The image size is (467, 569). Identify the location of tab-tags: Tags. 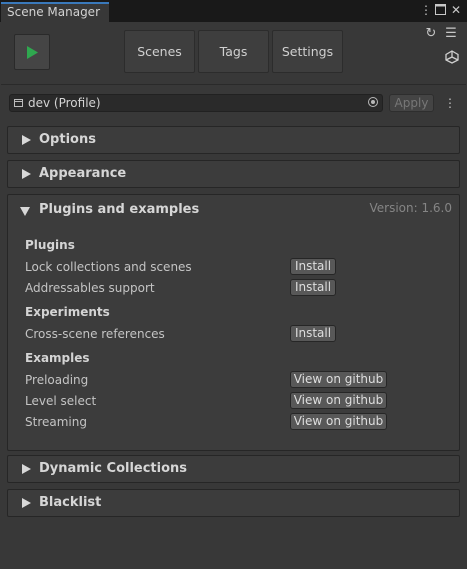
(233, 51).